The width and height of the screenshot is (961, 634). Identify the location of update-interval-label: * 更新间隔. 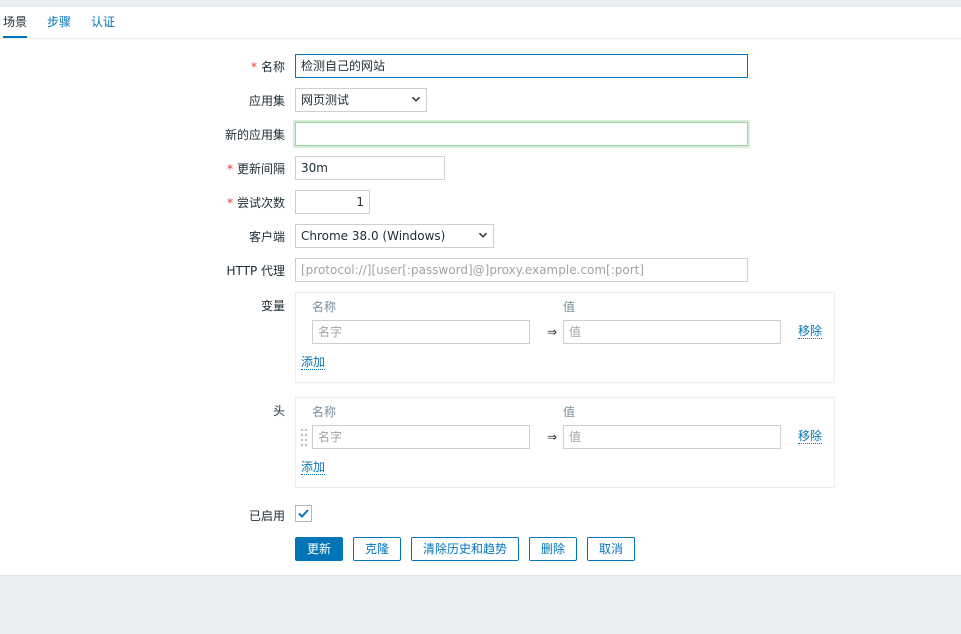
(256, 168).